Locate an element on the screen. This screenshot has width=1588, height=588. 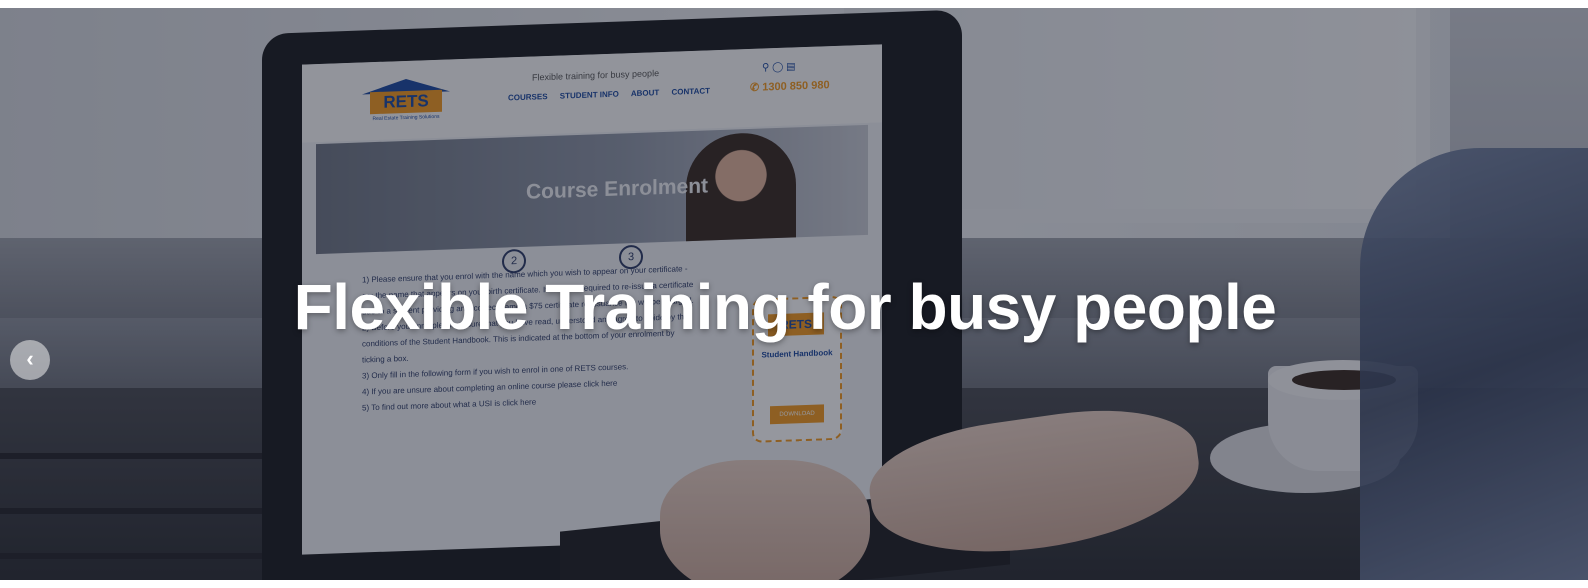
chevron-left-icon: ‹ is located at coordinates (30, 358).